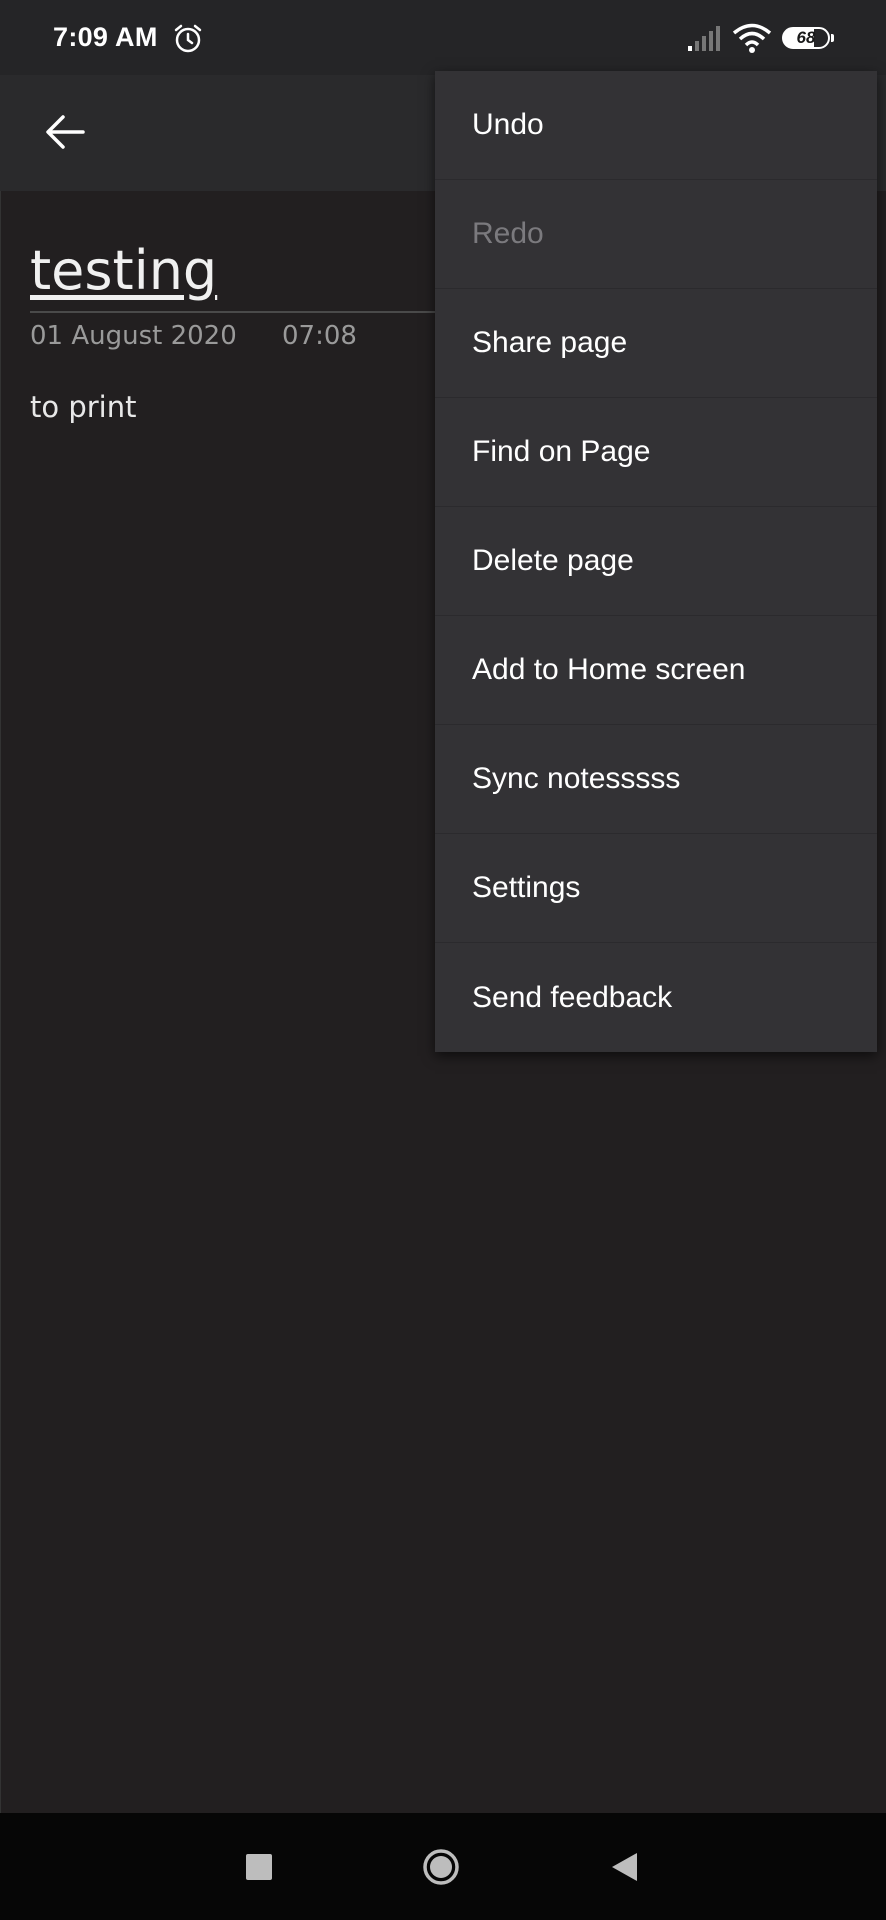 The width and height of the screenshot is (886, 1920). What do you see at coordinates (656, 997) in the screenshot?
I see `menu-item-send-feedback: Send feedback` at bounding box center [656, 997].